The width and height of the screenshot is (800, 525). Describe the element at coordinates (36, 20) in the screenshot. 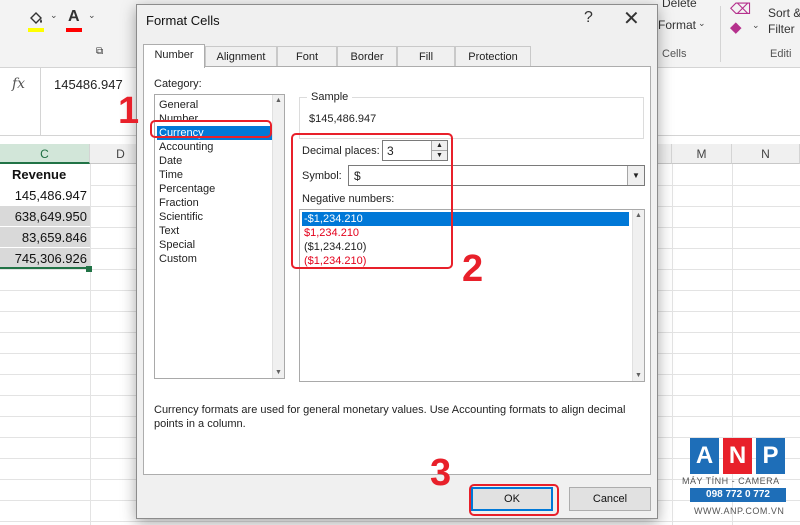

I see `fill-color-icon` at that location.